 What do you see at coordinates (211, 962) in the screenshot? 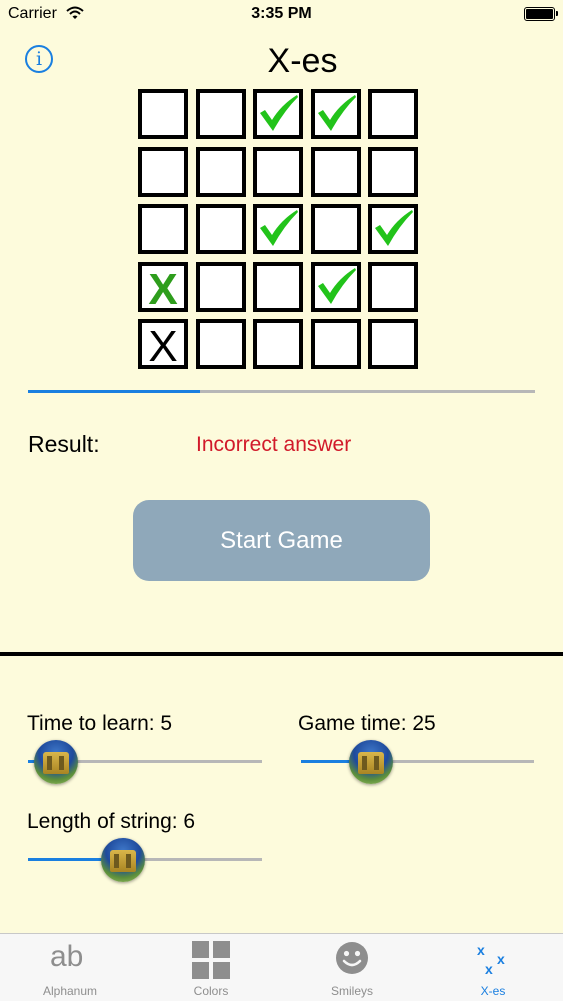
I see `grid-icon` at bounding box center [211, 962].